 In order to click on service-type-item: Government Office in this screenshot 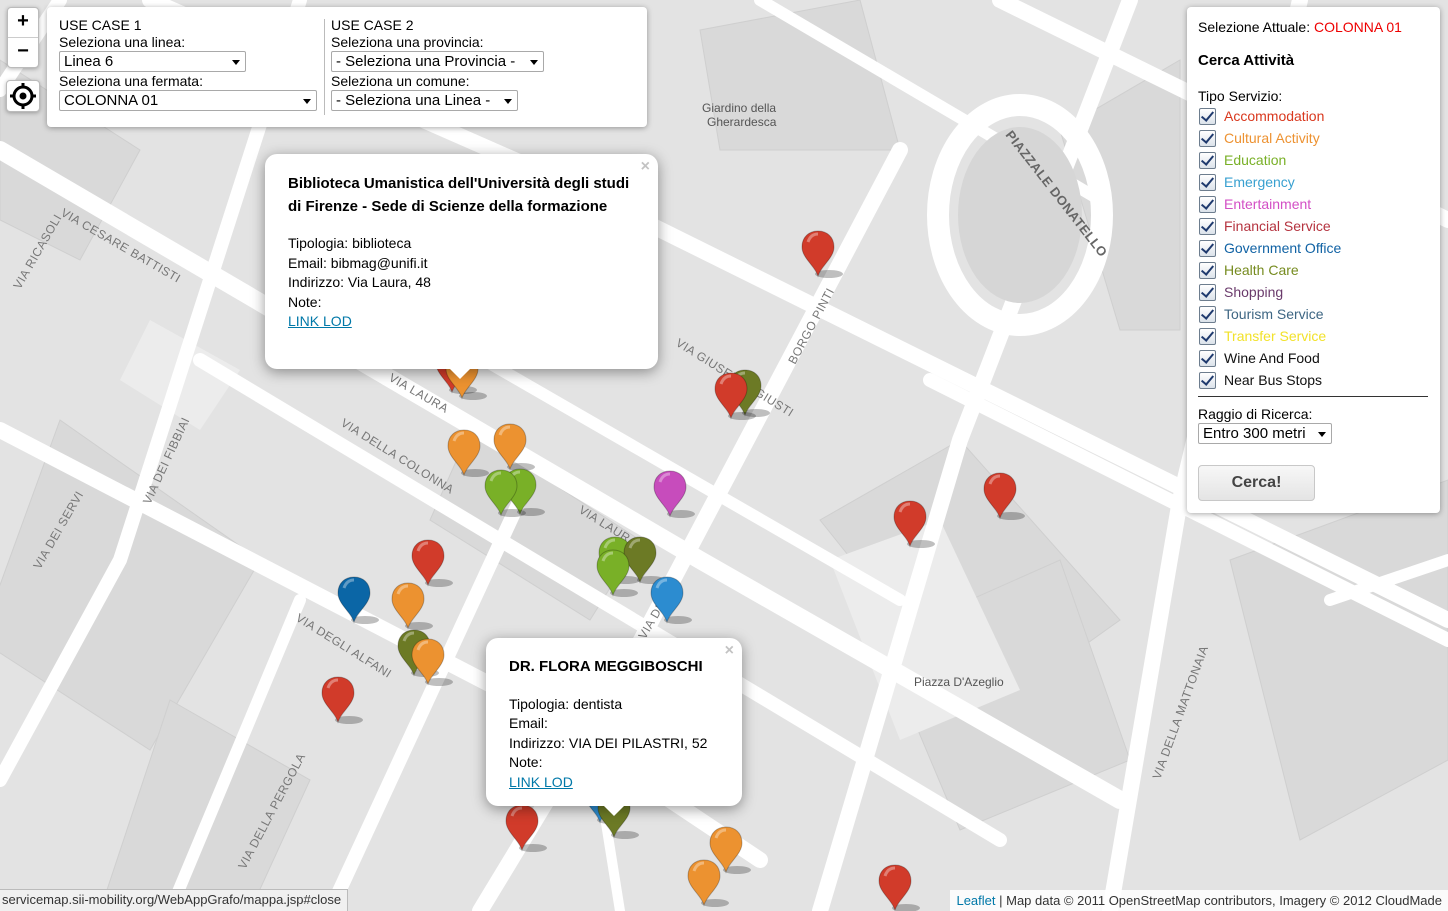, I will do `click(1270, 248)`.